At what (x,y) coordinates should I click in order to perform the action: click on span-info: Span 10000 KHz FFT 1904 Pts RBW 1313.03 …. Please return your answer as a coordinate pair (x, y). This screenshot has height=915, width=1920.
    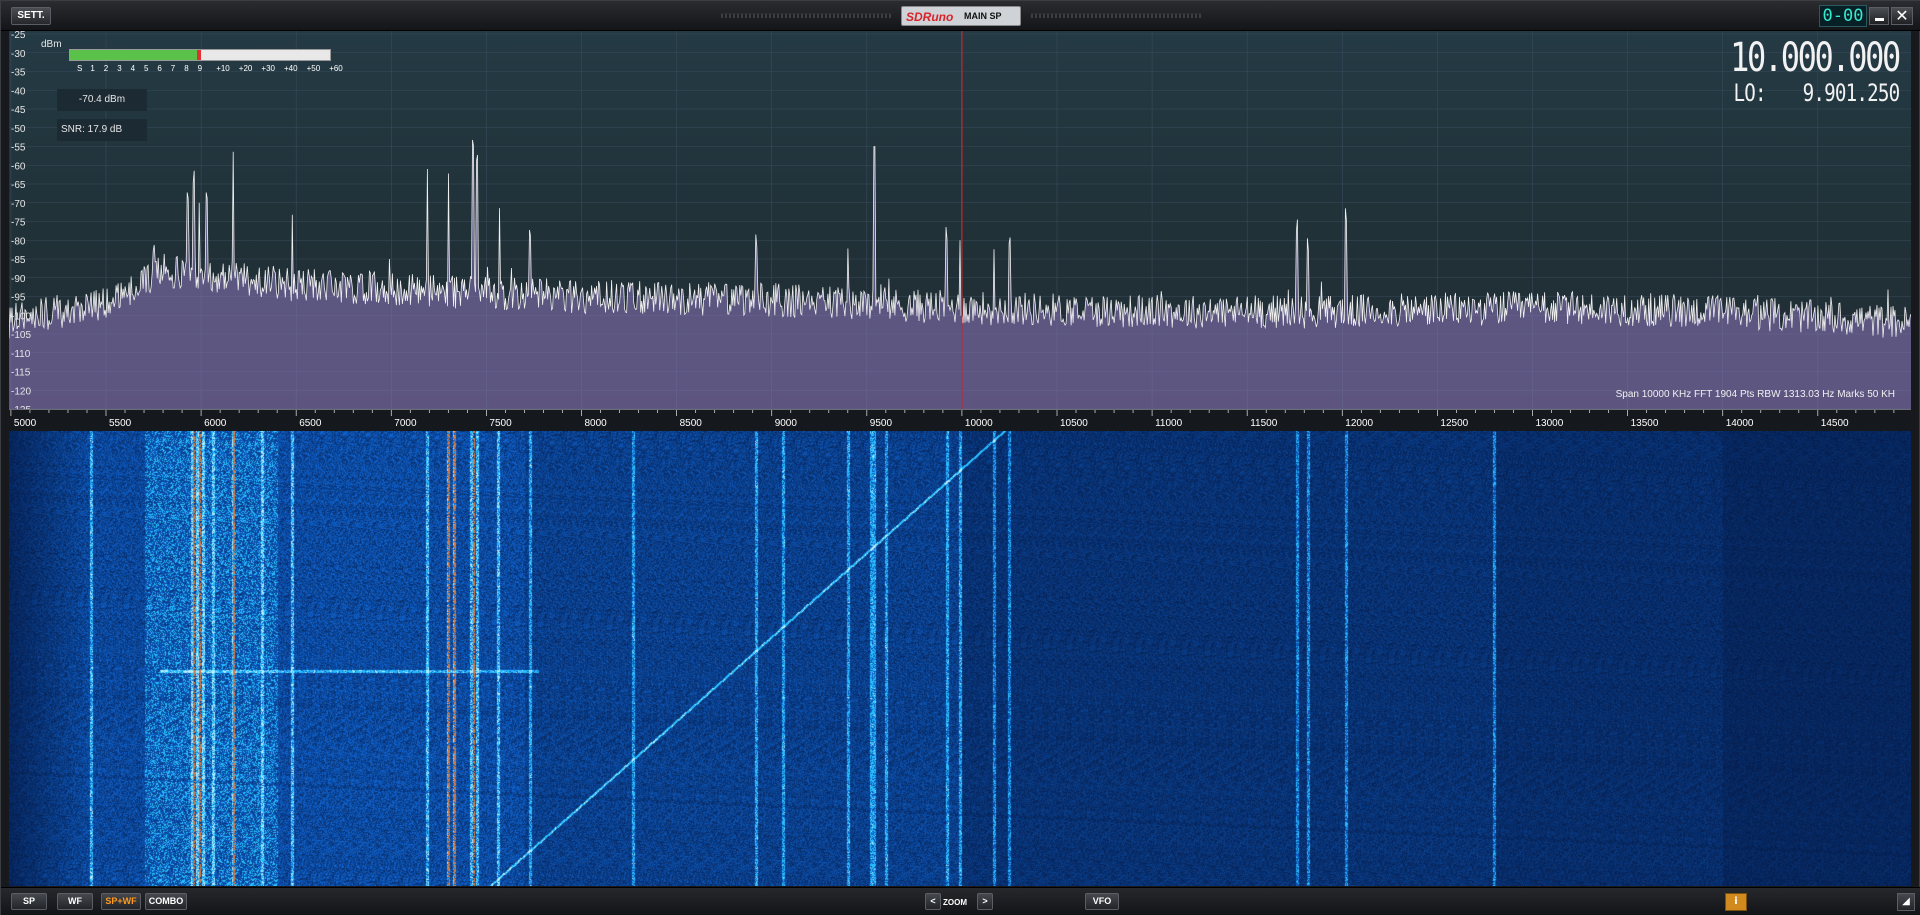
    Looking at the image, I should click on (1755, 394).